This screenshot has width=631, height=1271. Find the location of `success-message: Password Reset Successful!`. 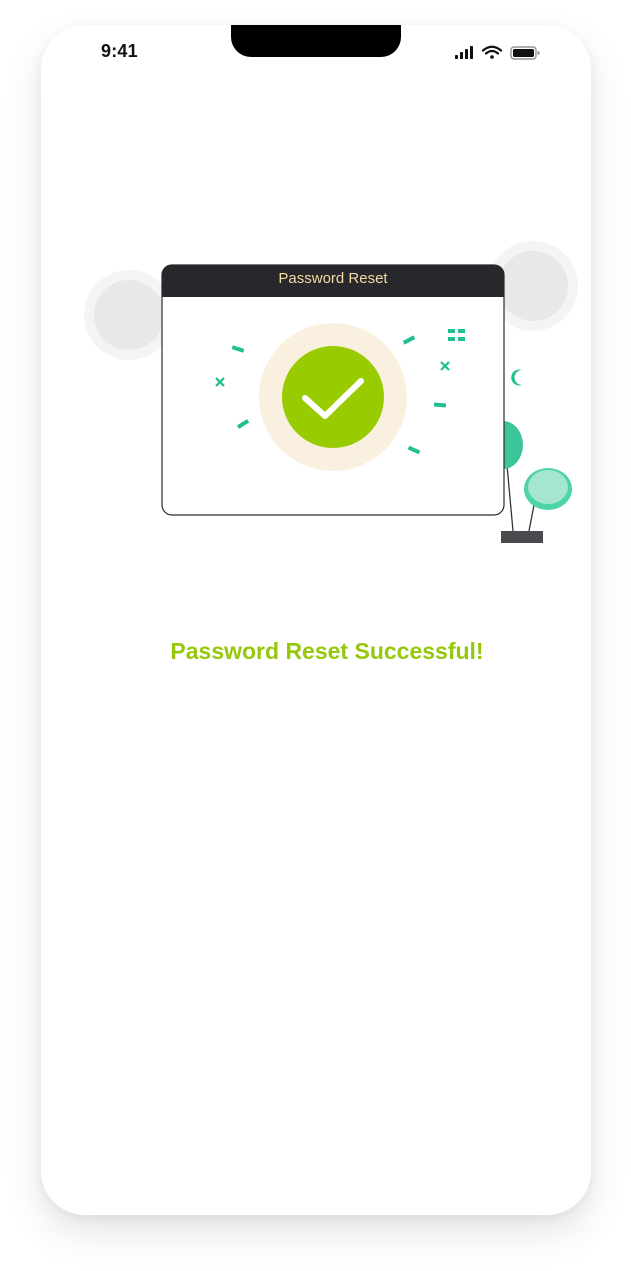

success-message: Password Reset Successful! is located at coordinates (327, 651).